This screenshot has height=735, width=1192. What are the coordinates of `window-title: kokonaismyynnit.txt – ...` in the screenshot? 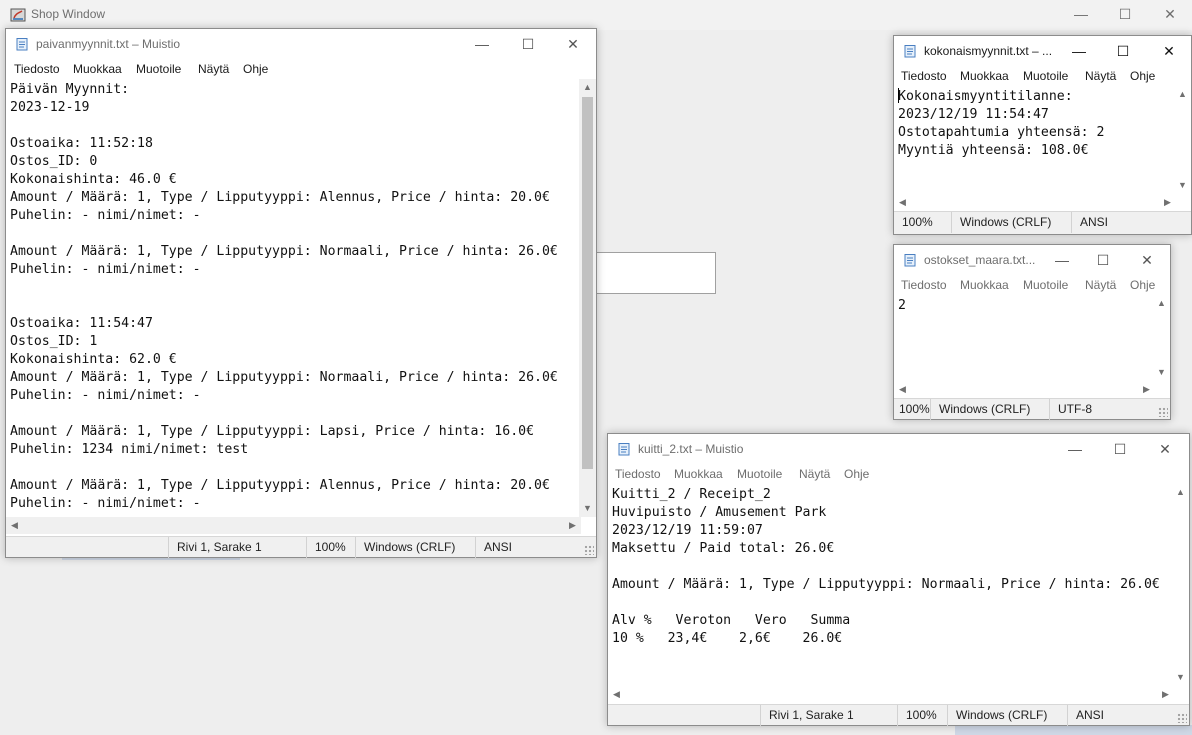 It's located at (988, 51).